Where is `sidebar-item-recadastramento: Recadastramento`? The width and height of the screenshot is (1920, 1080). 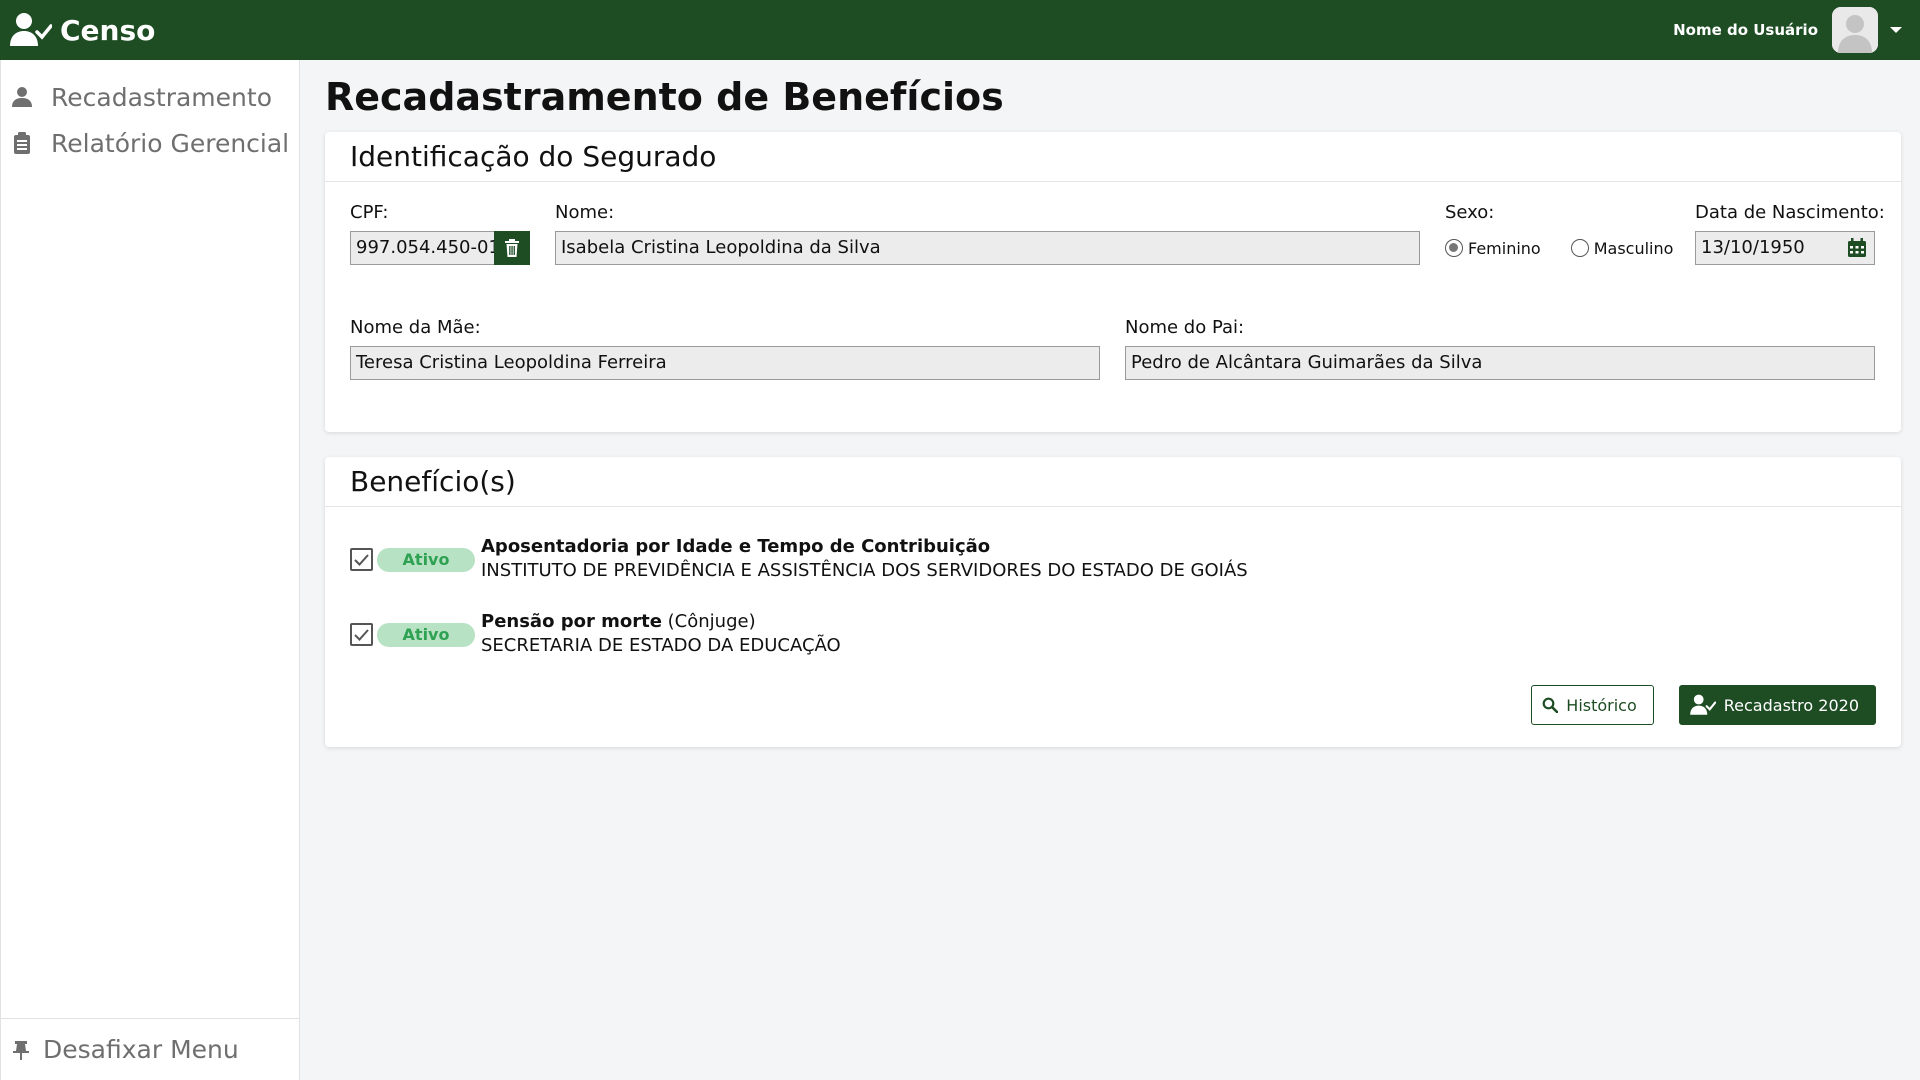 sidebar-item-recadastramento: Recadastramento is located at coordinates (150, 97).